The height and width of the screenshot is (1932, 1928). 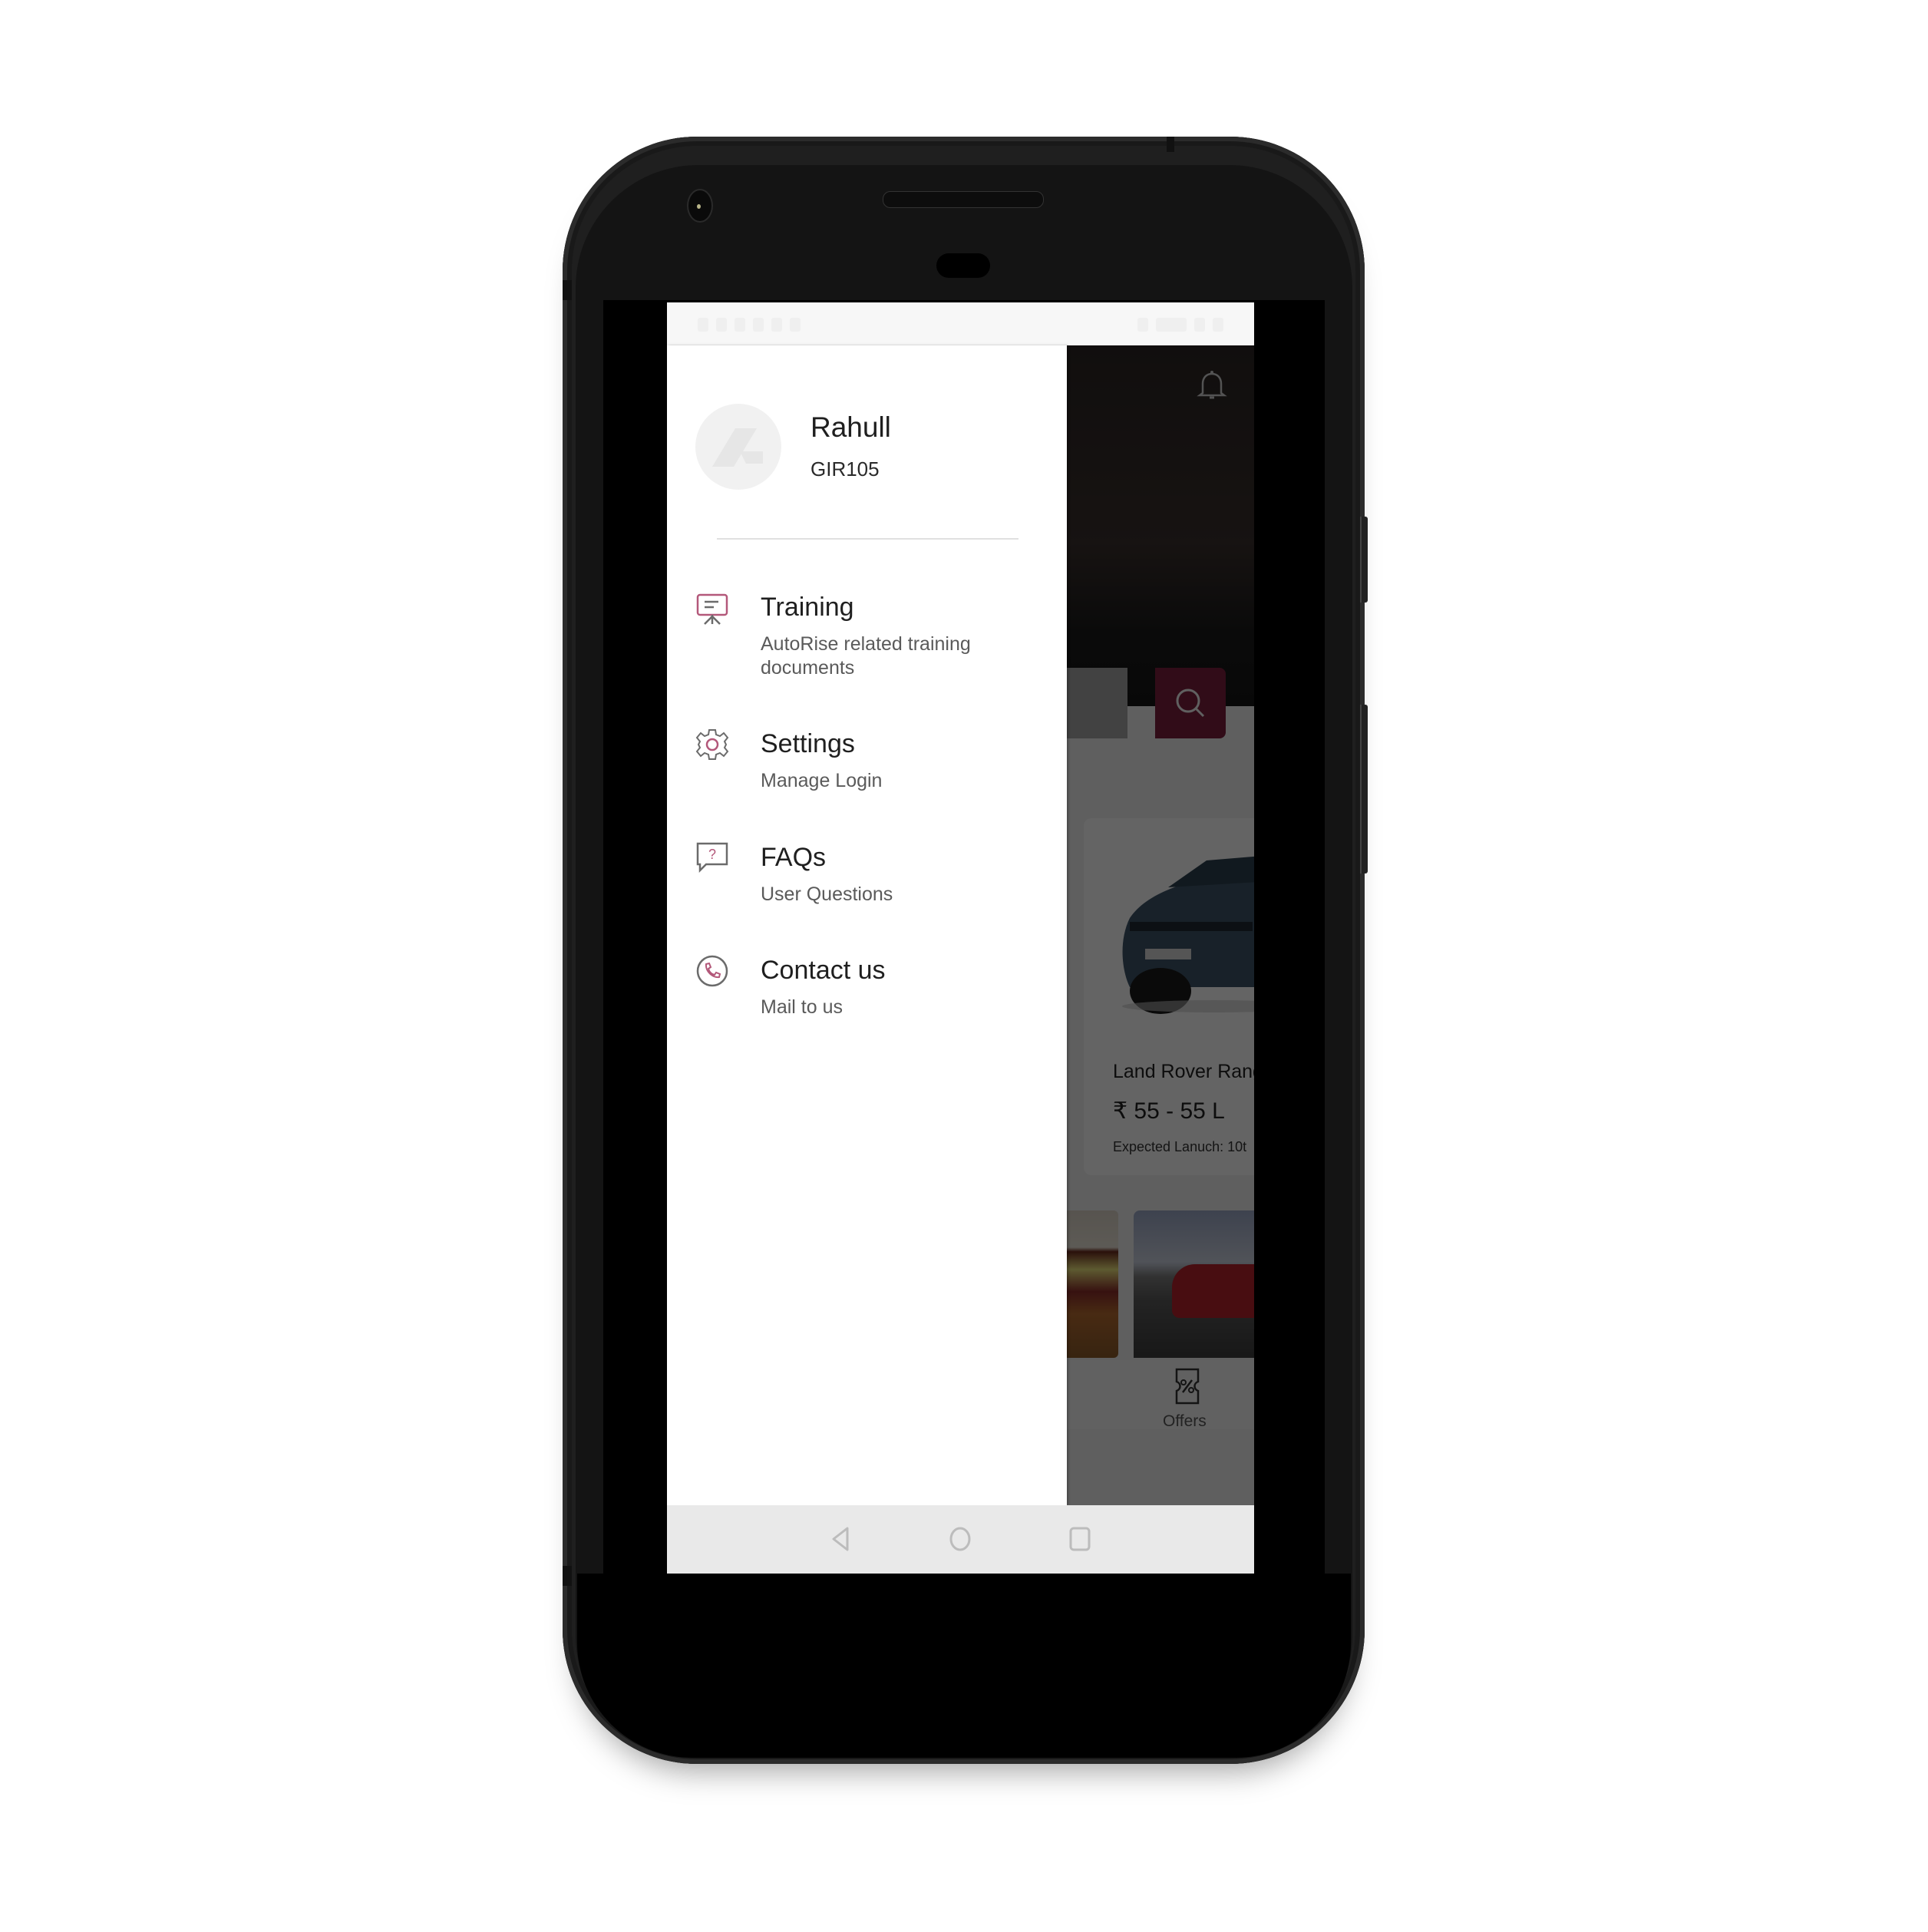 I want to click on proximity-sensor, so click(x=963, y=265).